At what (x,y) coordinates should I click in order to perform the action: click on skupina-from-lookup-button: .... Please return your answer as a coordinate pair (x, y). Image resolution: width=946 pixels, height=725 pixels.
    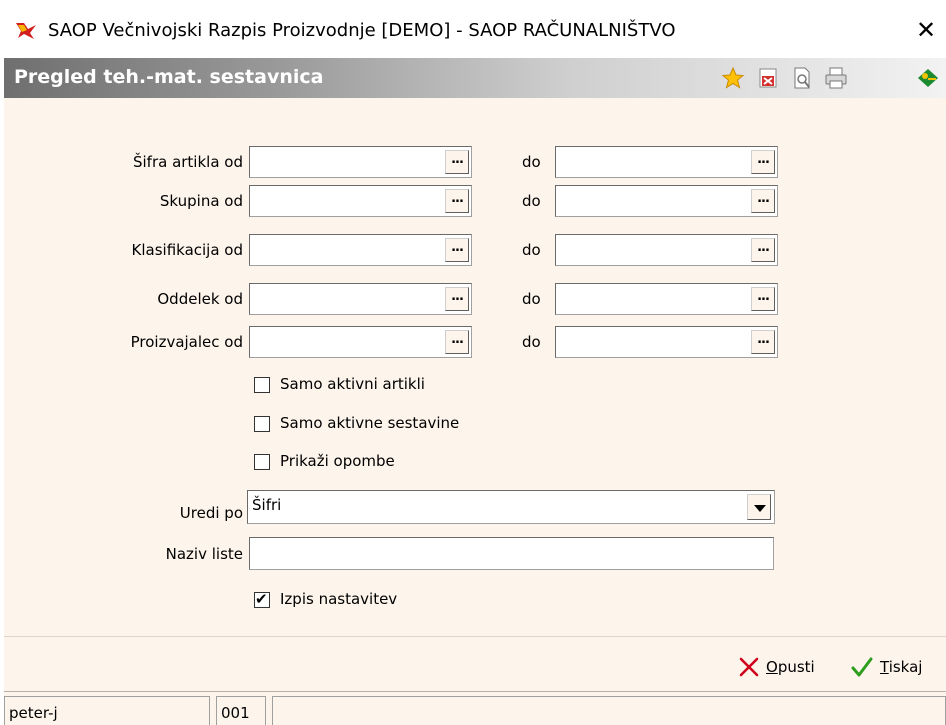
    Looking at the image, I should click on (457, 201).